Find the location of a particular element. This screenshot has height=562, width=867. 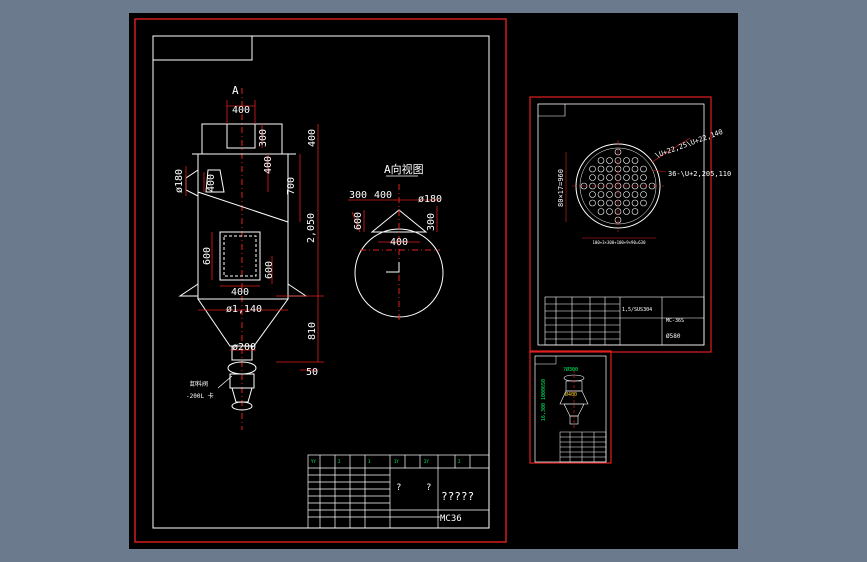

dim-body-seg: 700 is located at coordinates (291, 186).